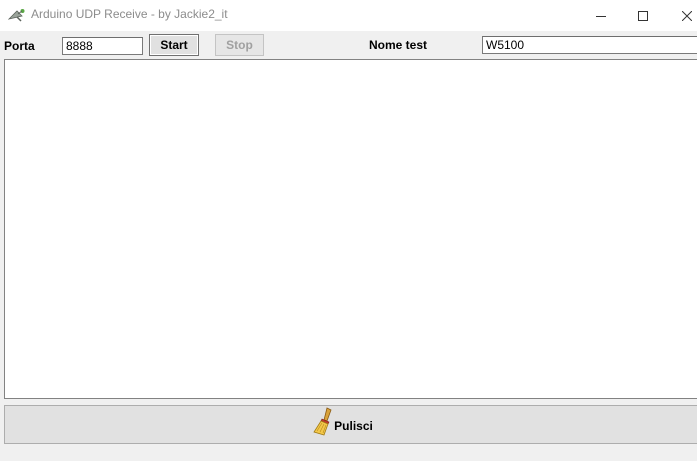  I want to click on test-name-label: Nome test, so click(398, 45).